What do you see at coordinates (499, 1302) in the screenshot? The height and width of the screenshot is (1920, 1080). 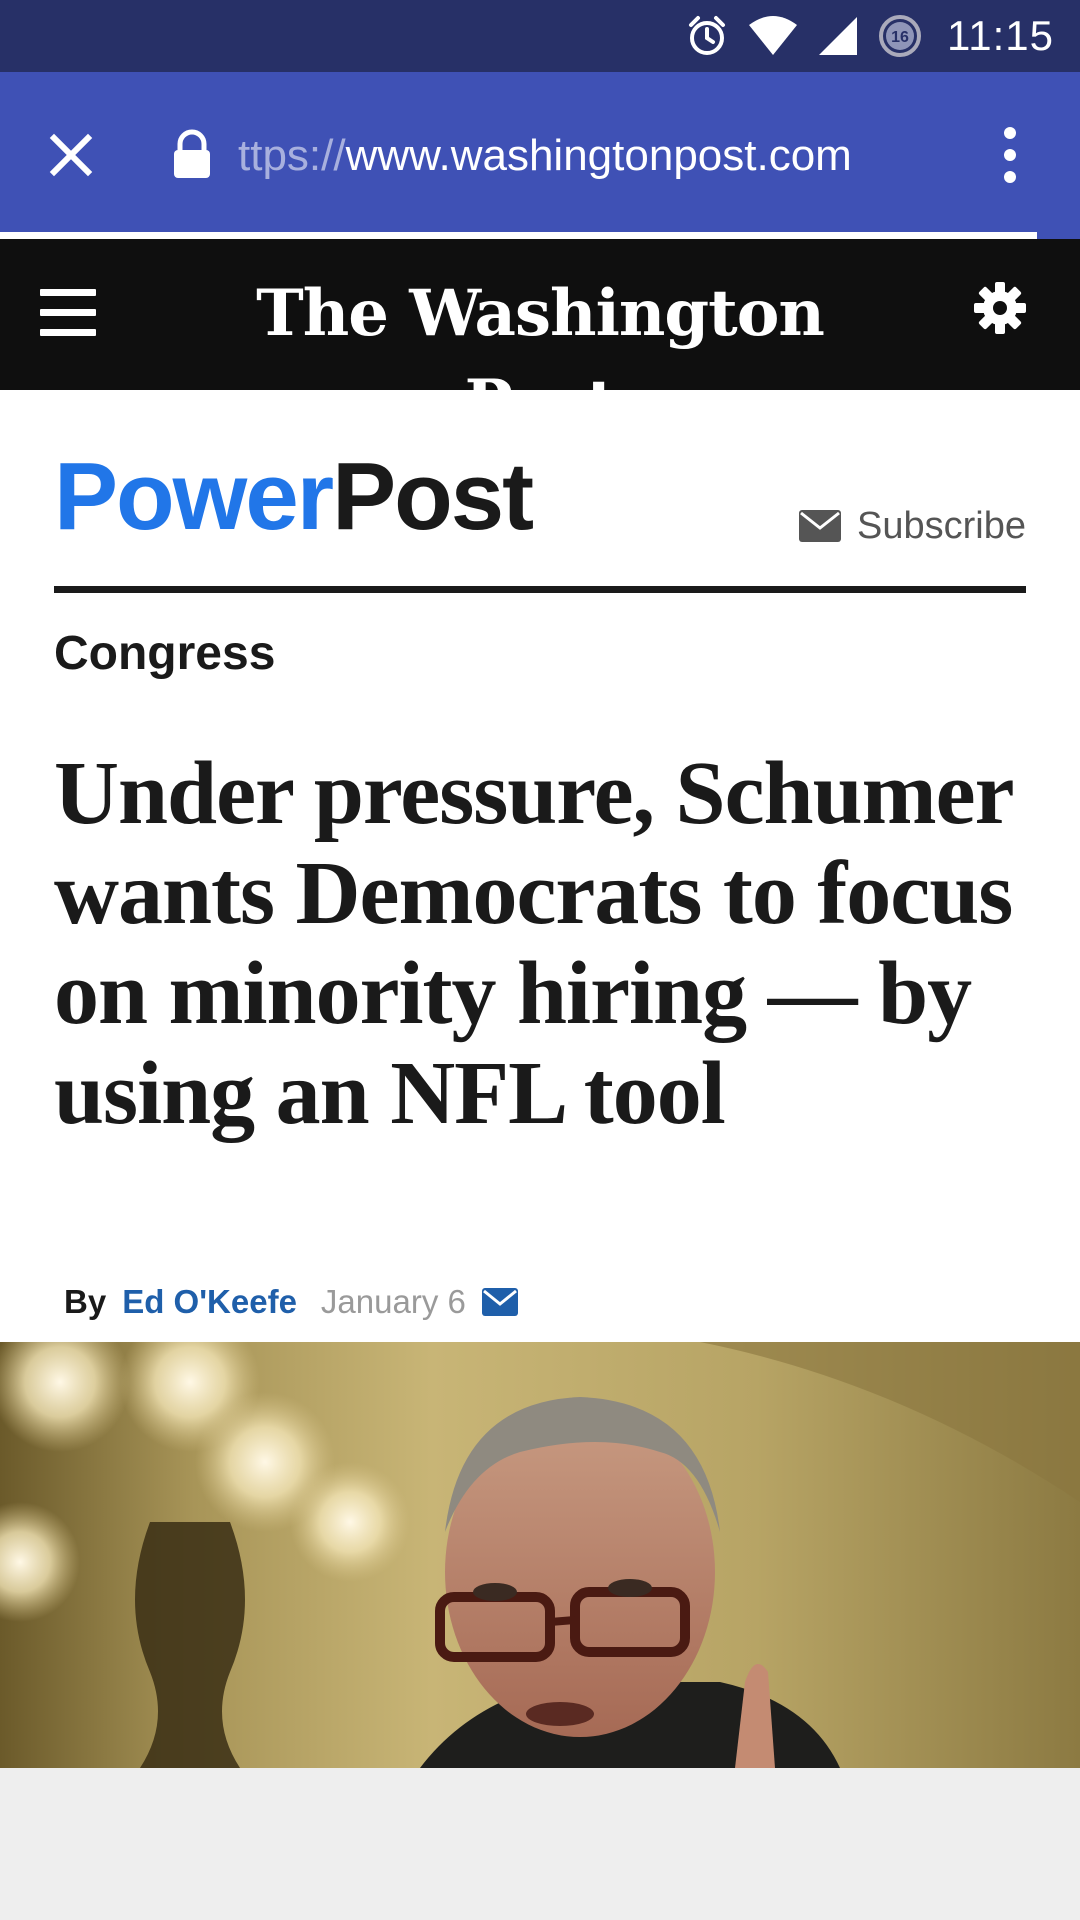 I see `email-author-icon` at bounding box center [499, 1302].